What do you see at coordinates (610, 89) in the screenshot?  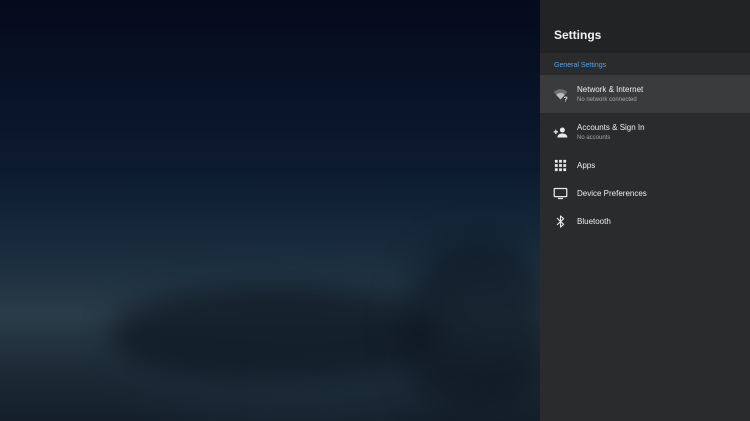 I see `menu-item-label: Network & Internet` at bounding box center [610, 89].